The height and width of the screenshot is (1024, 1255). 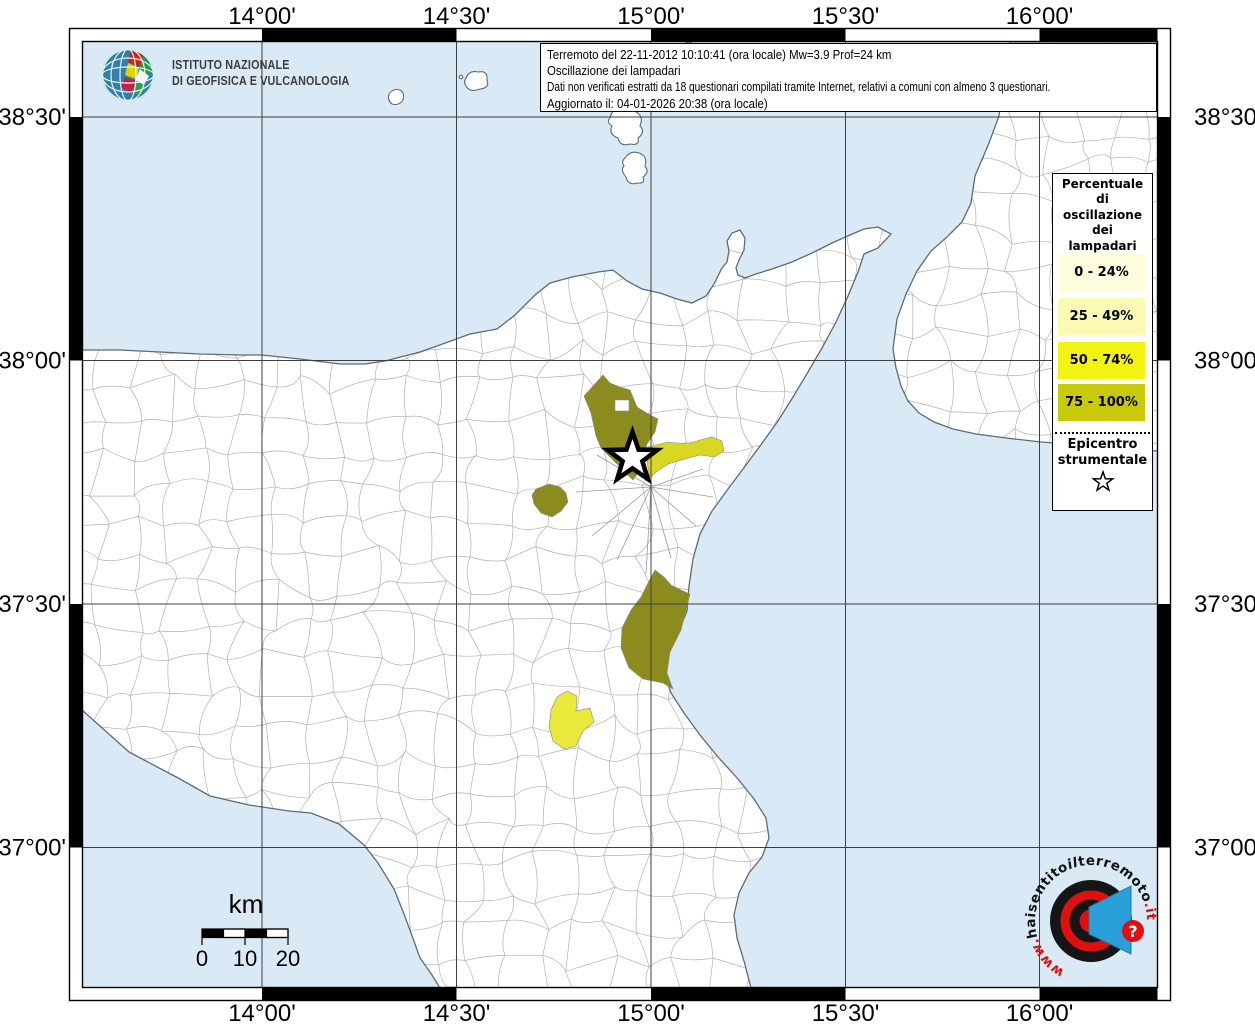 I want to click on legend-class-25-49: 25 - 49%, so click(x=1101, y=316).